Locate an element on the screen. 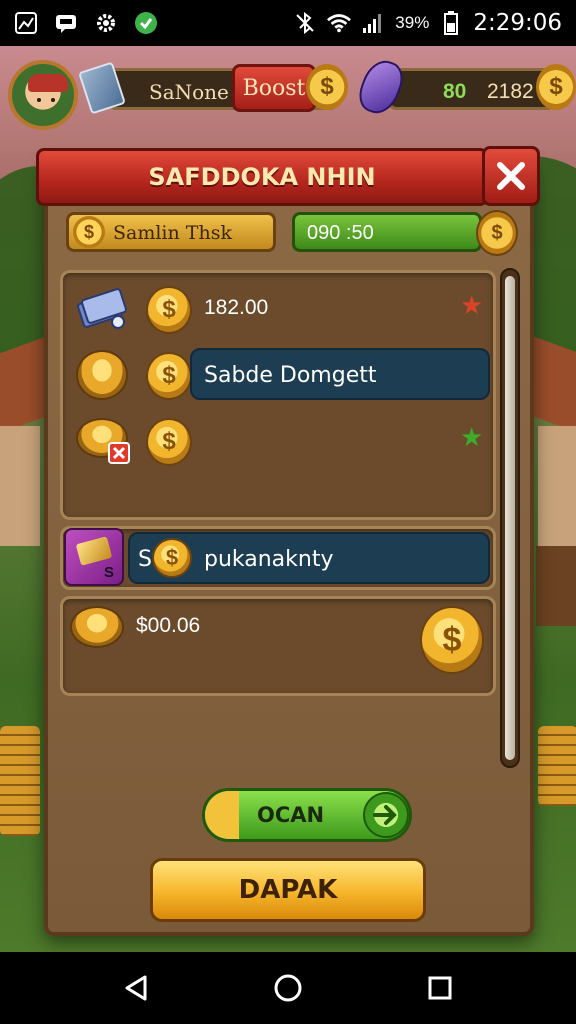  currency-bar: 80 2182 is located at coordinates (472, 89).